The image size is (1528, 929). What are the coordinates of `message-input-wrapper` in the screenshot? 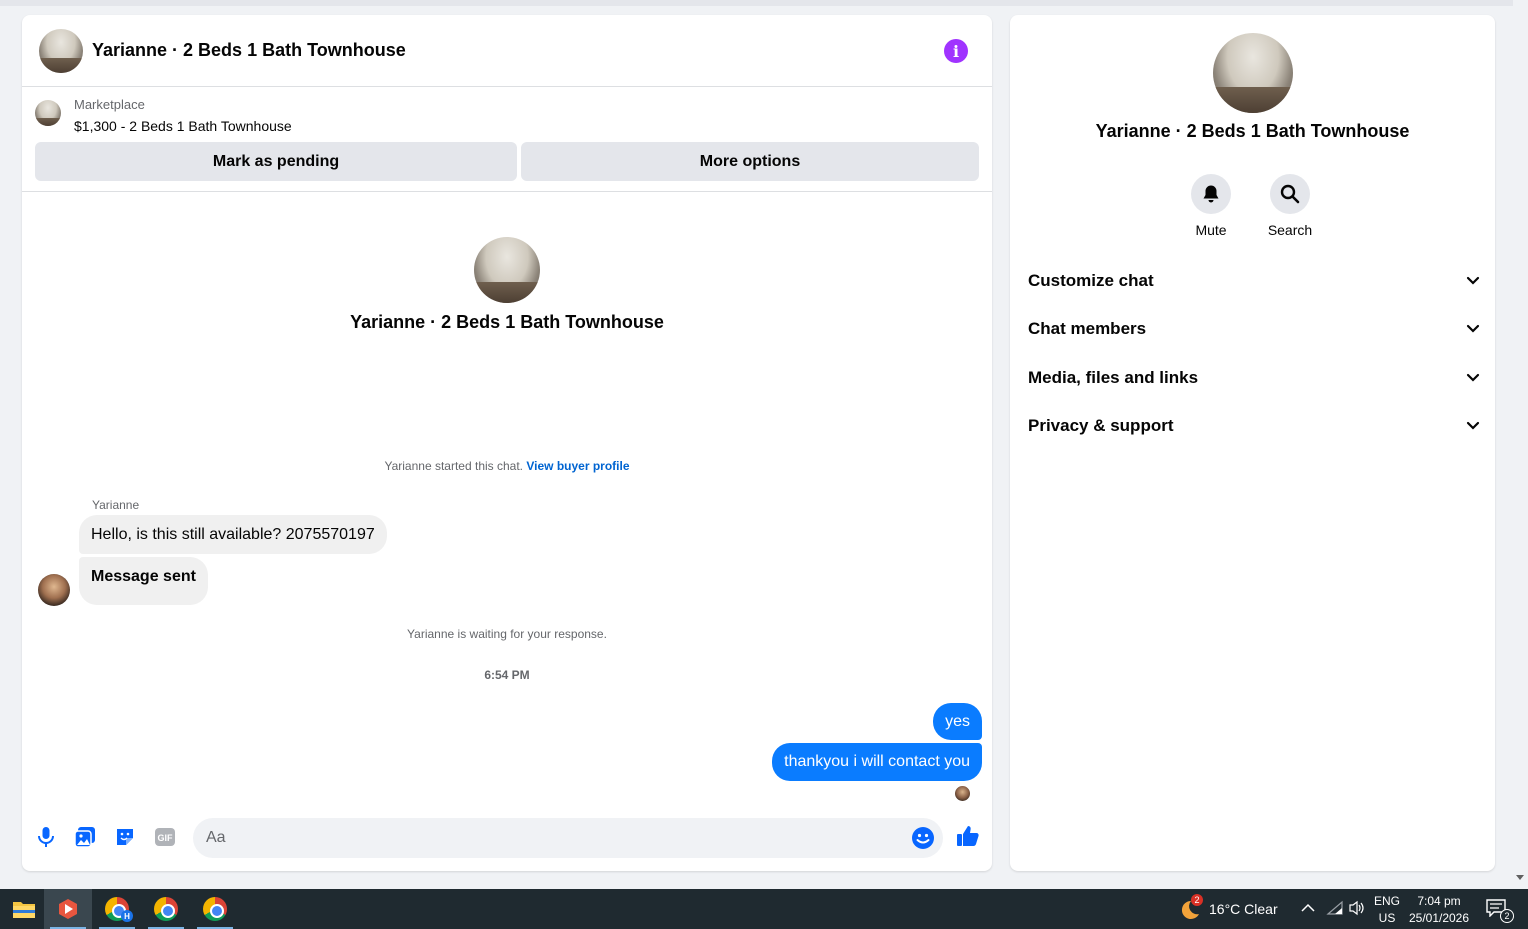 It's located at (568, 838).